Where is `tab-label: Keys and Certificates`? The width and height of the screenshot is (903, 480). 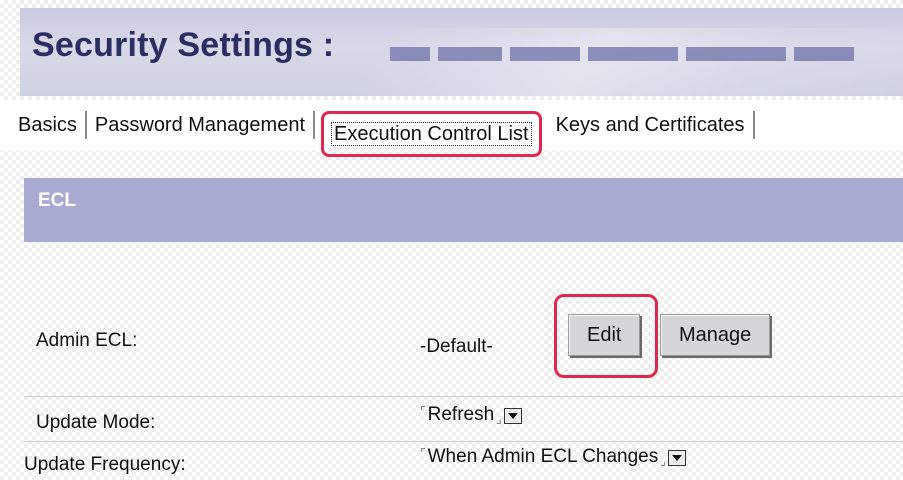
tab-label: Keys and Certificates is located at coordinates (650, 125).